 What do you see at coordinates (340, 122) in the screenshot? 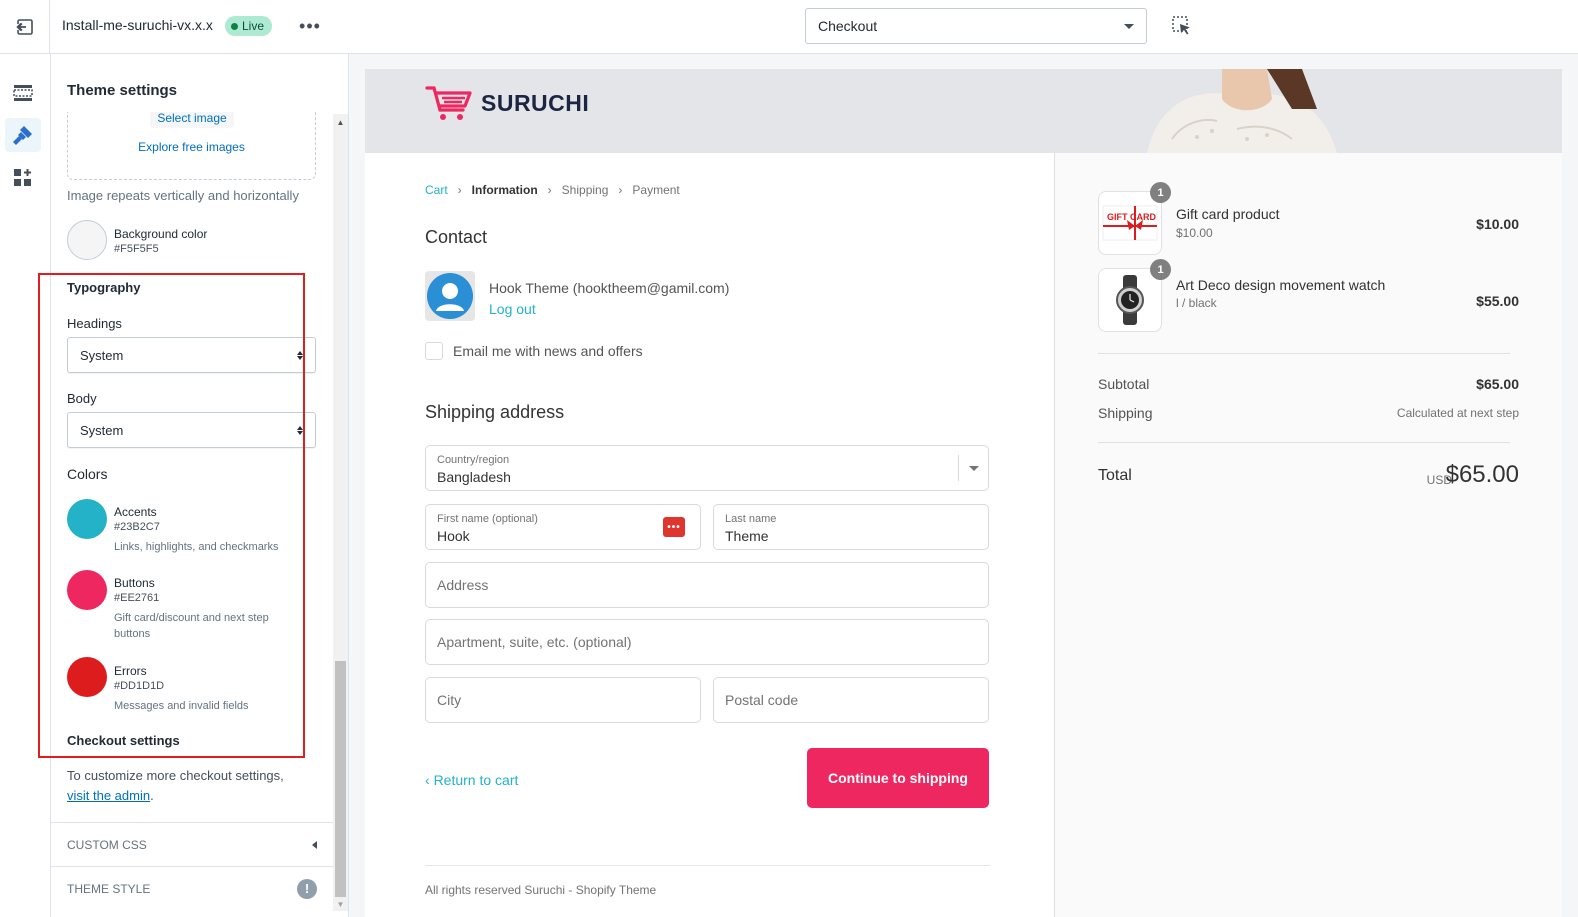
I see `scroll-up-arrow-icon: ▲` at bounding box center [340, 122].